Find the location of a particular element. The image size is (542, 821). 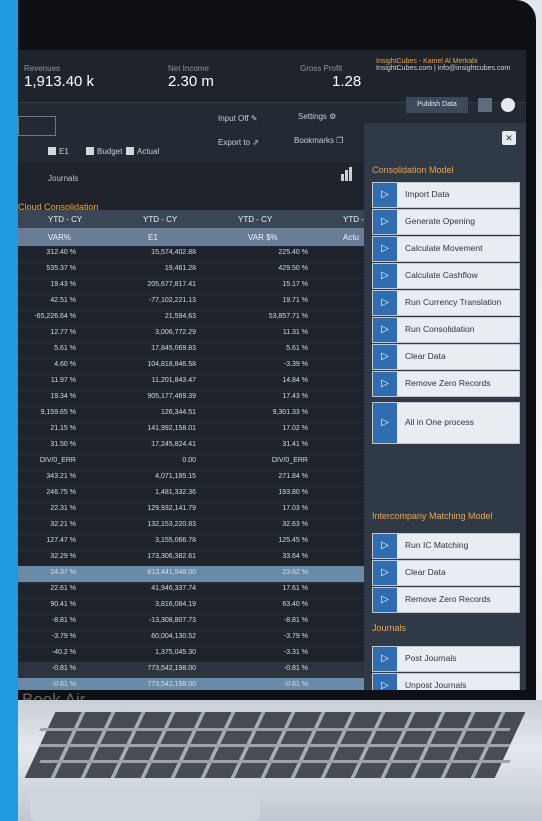

table-row: 32.29 % 173,306,382.61 33.64 % is located at coordinates (198, 558).